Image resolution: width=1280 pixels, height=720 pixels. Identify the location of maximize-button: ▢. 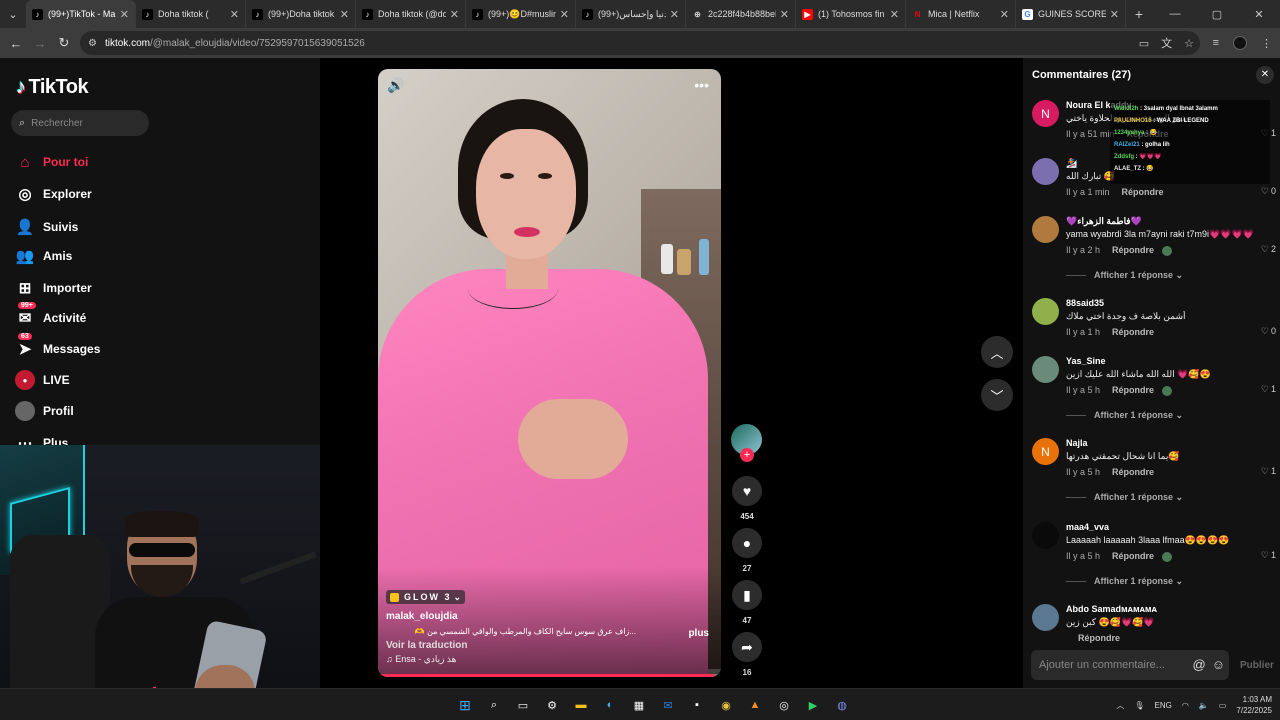
(1217, 14).